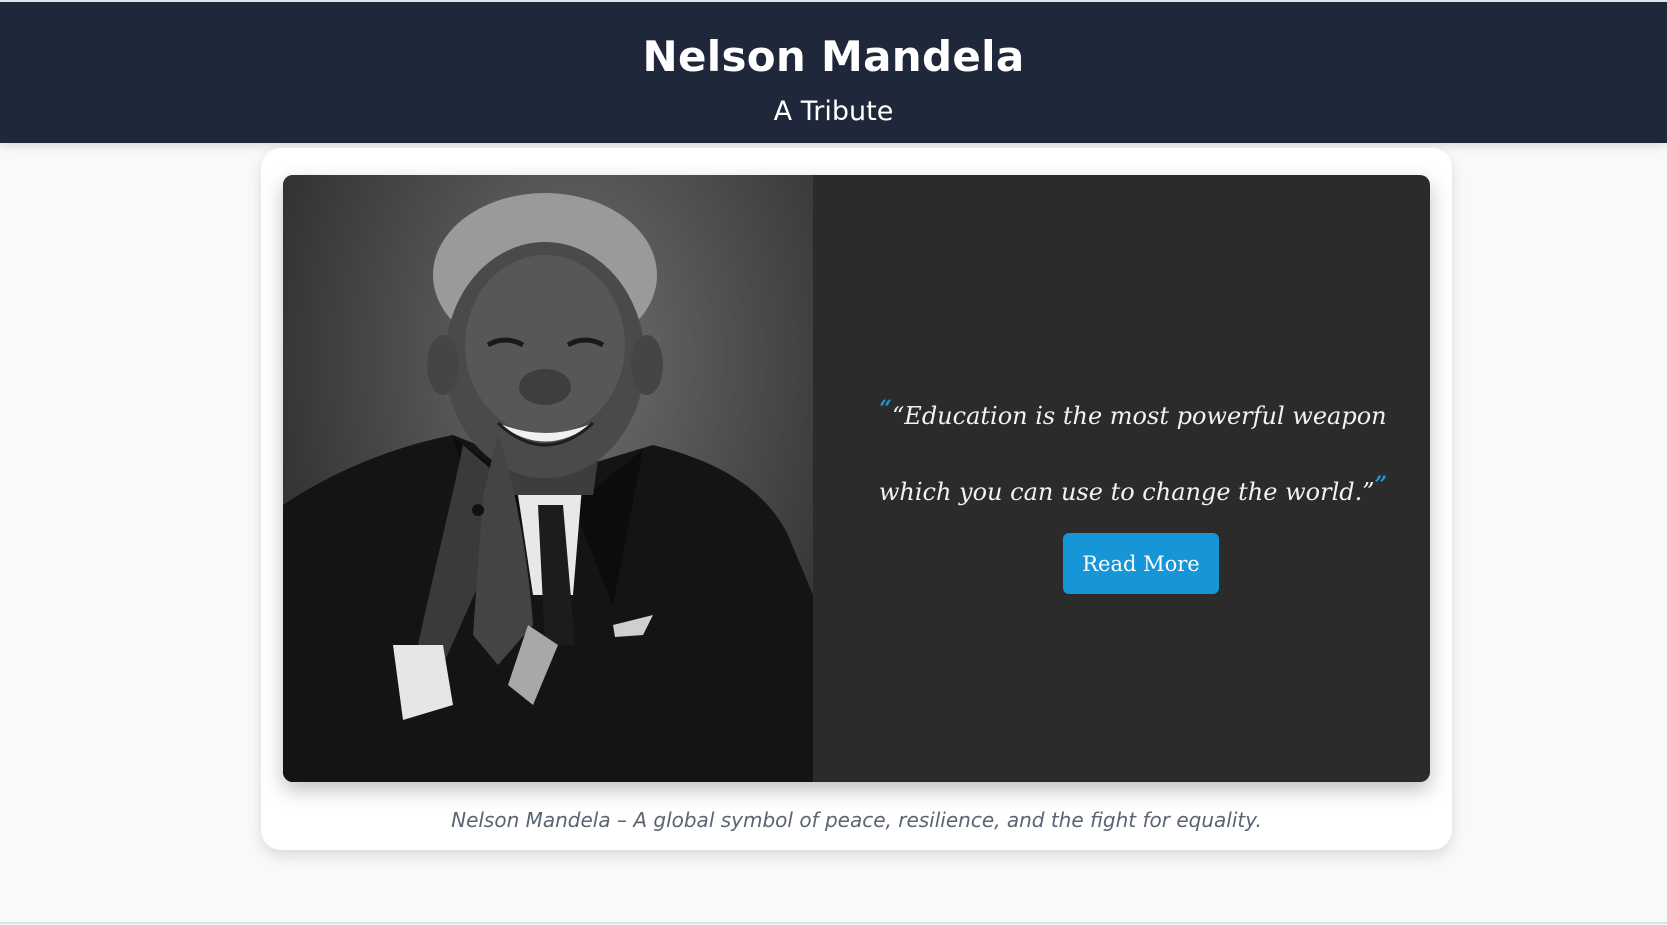  What do you see at coordinates (833, 923) in the screenshot?
I see `bottom-divider` at bounding box center [833, 923].